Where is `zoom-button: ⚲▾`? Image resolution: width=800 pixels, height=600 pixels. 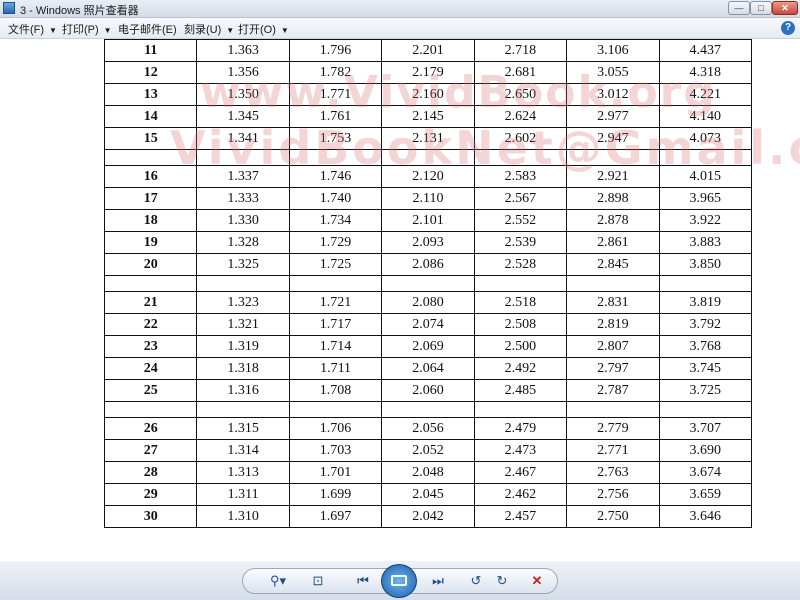
zoom-button: ⚲▾ is located at coordinates (278, 581).